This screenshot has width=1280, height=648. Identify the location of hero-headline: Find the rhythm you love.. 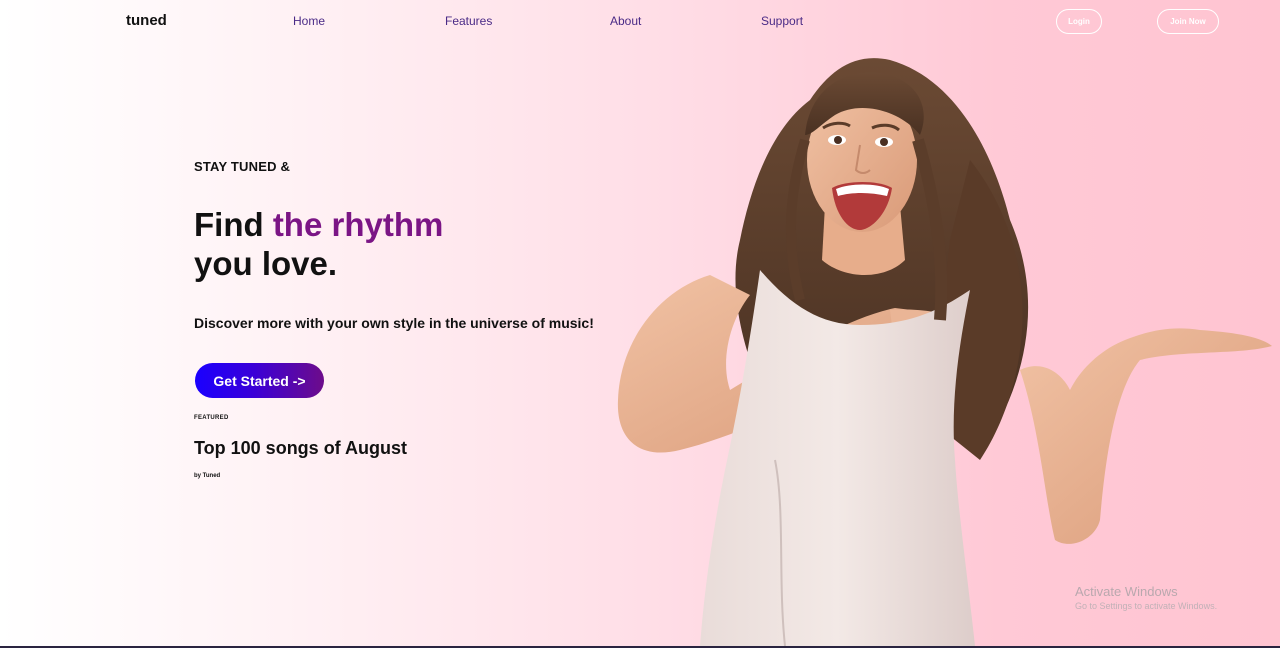
(318, 244).